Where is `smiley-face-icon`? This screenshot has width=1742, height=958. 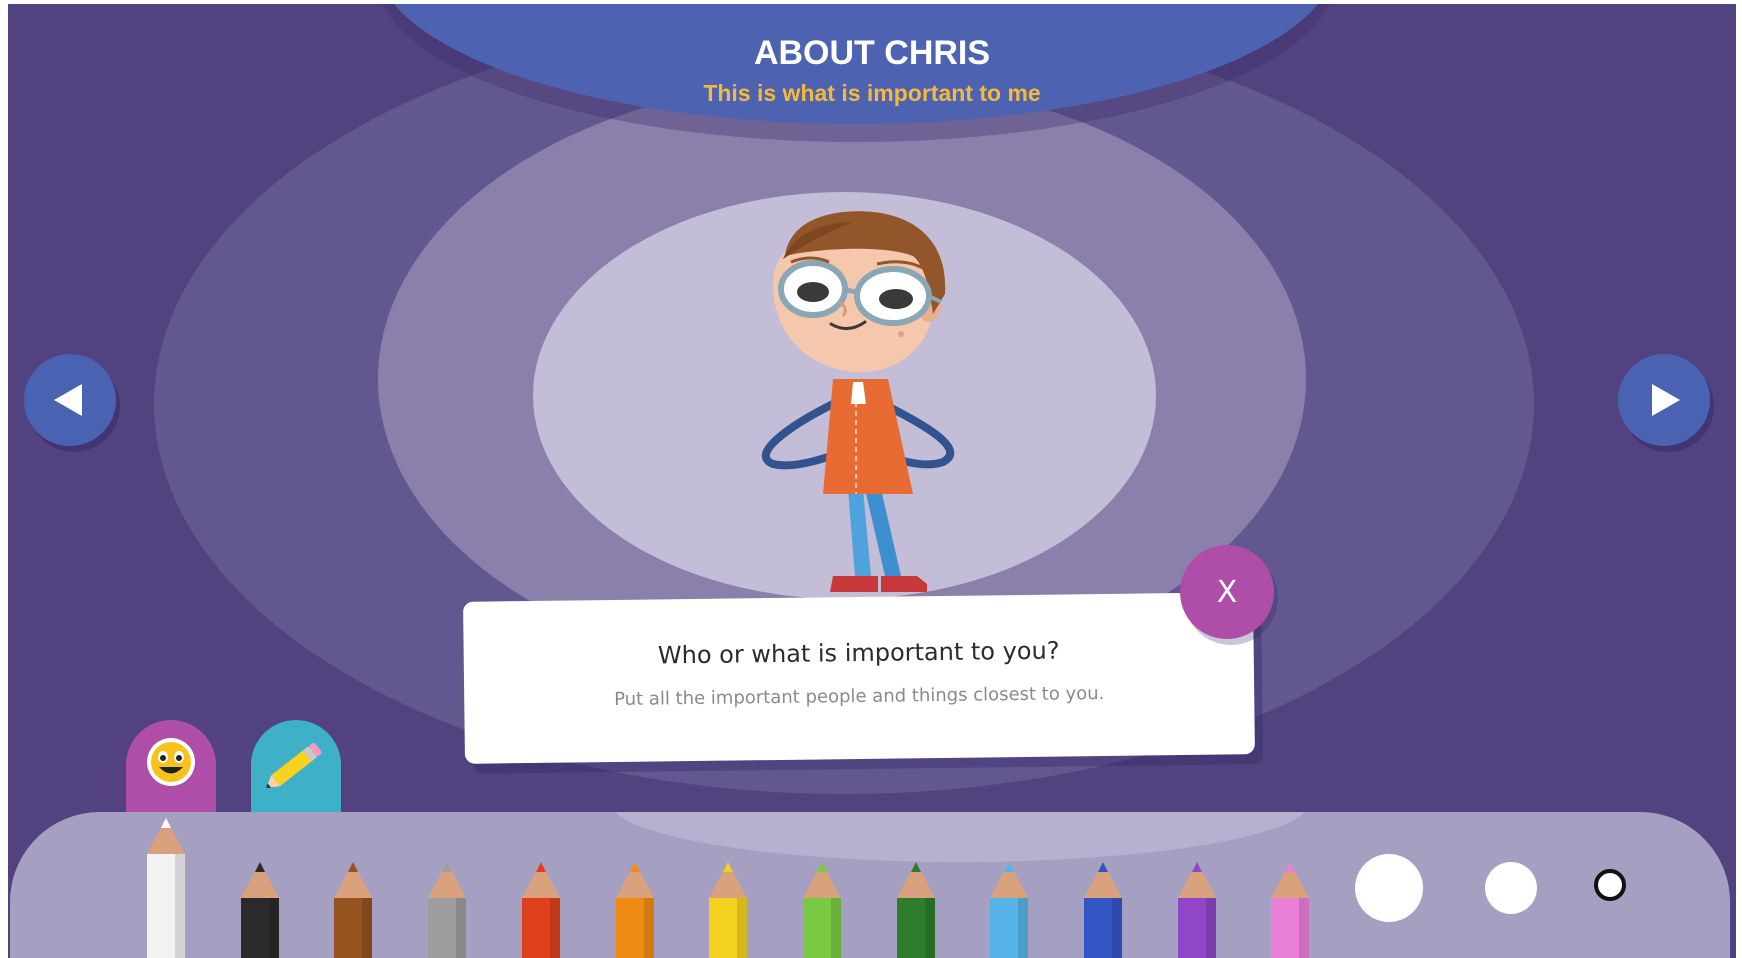 smiley-face-icon is located at coordinates (171, 762).